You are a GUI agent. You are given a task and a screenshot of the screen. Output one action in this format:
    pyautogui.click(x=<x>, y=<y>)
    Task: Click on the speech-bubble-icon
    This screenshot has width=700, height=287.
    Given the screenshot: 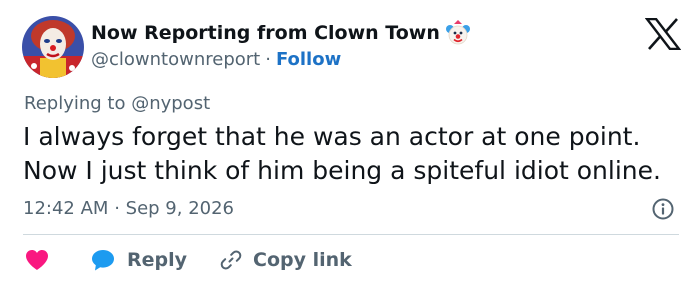 What is the action you would take?
    pyautogui.click(x=103, y=260)
    